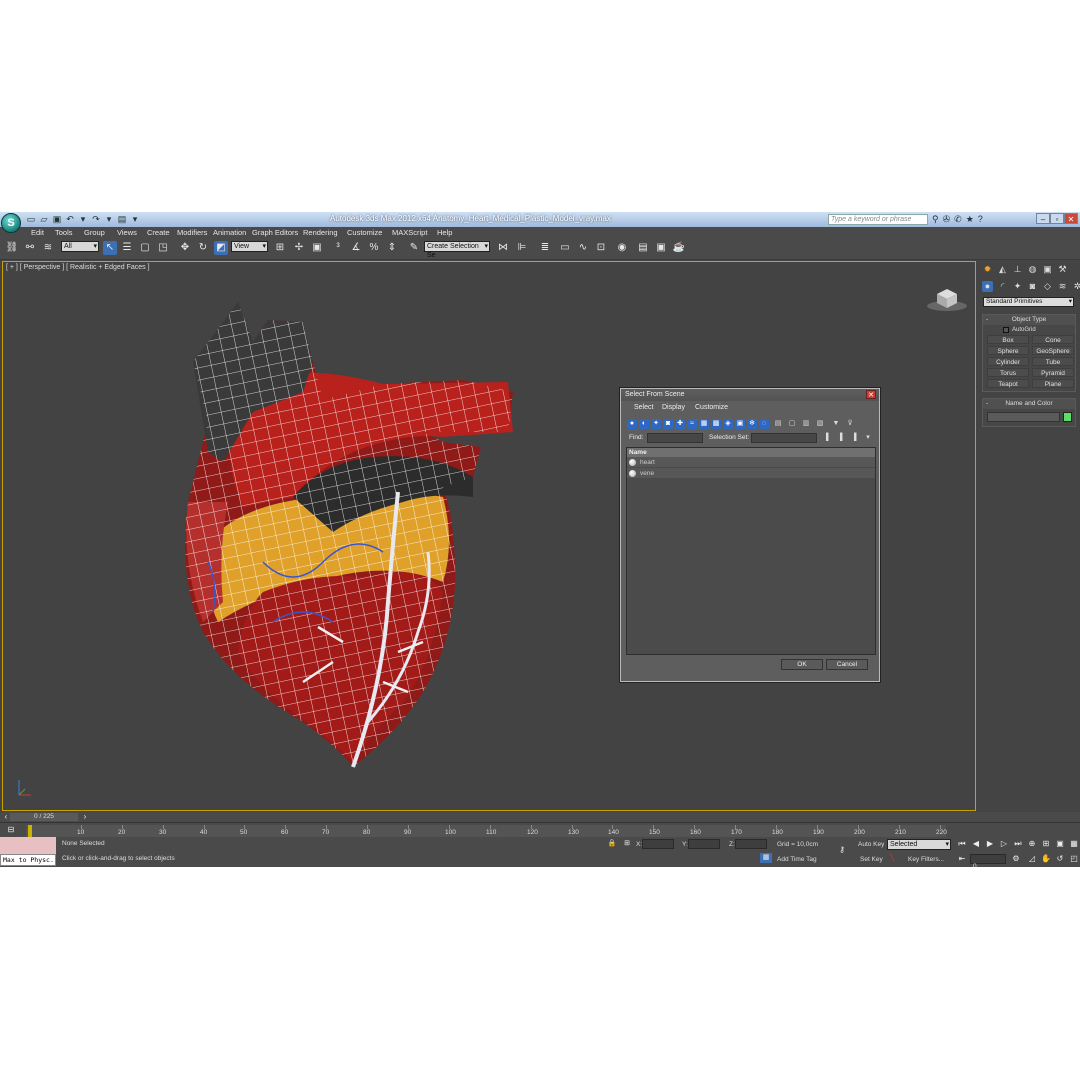  I want to click on undo-dropdown-icon: ▾, so click(83, 219).